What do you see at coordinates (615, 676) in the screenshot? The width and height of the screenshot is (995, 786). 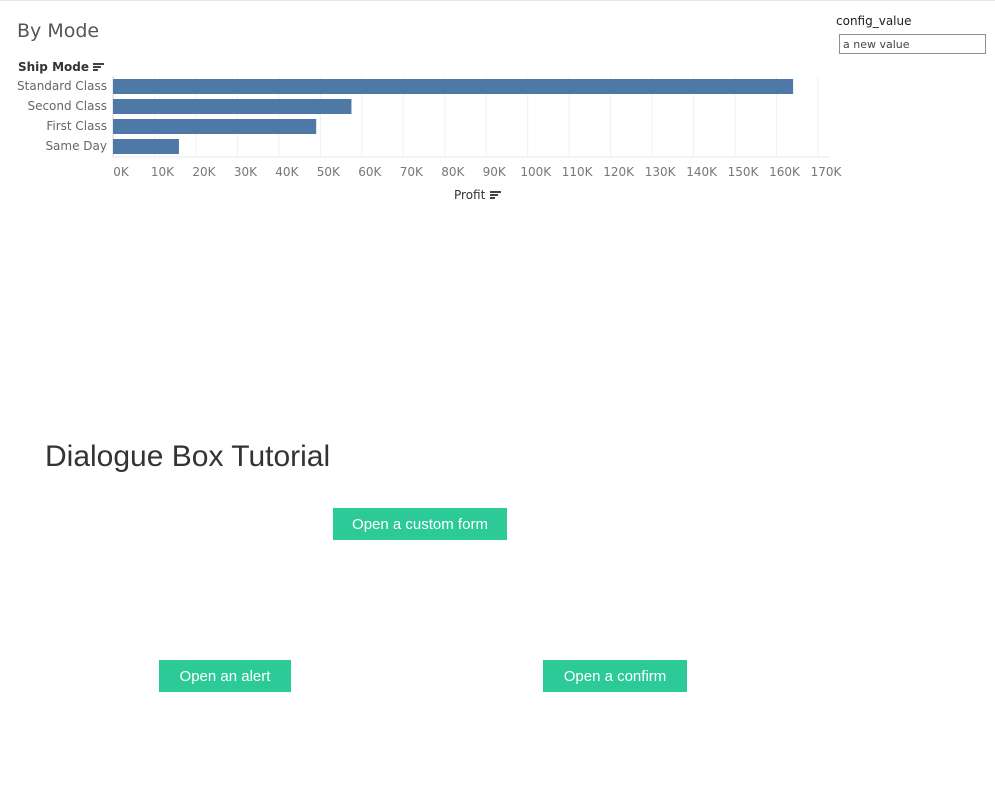 I see `open-confirm-button: Open a confirm` at bounding box center [615, 676].